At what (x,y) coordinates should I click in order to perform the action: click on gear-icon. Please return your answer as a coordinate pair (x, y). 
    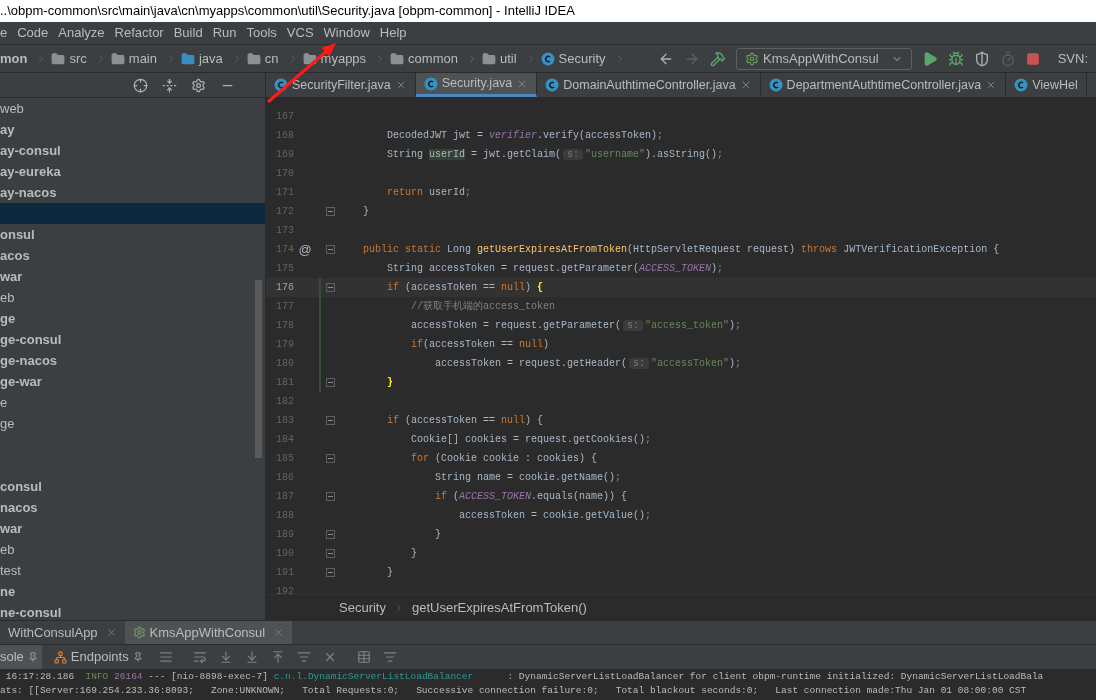
    Looking at the image, I should click on (139, 632).